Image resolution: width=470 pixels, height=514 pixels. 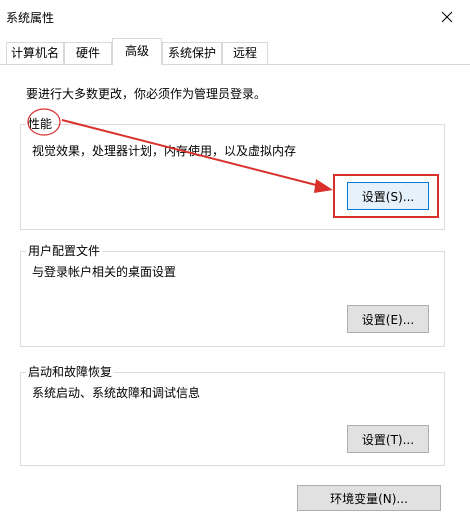 What do you see at coordinates (192, 53) in the screenshot?
I see `tab-system-protection: 系统保护` at bounding box center [192, 53].